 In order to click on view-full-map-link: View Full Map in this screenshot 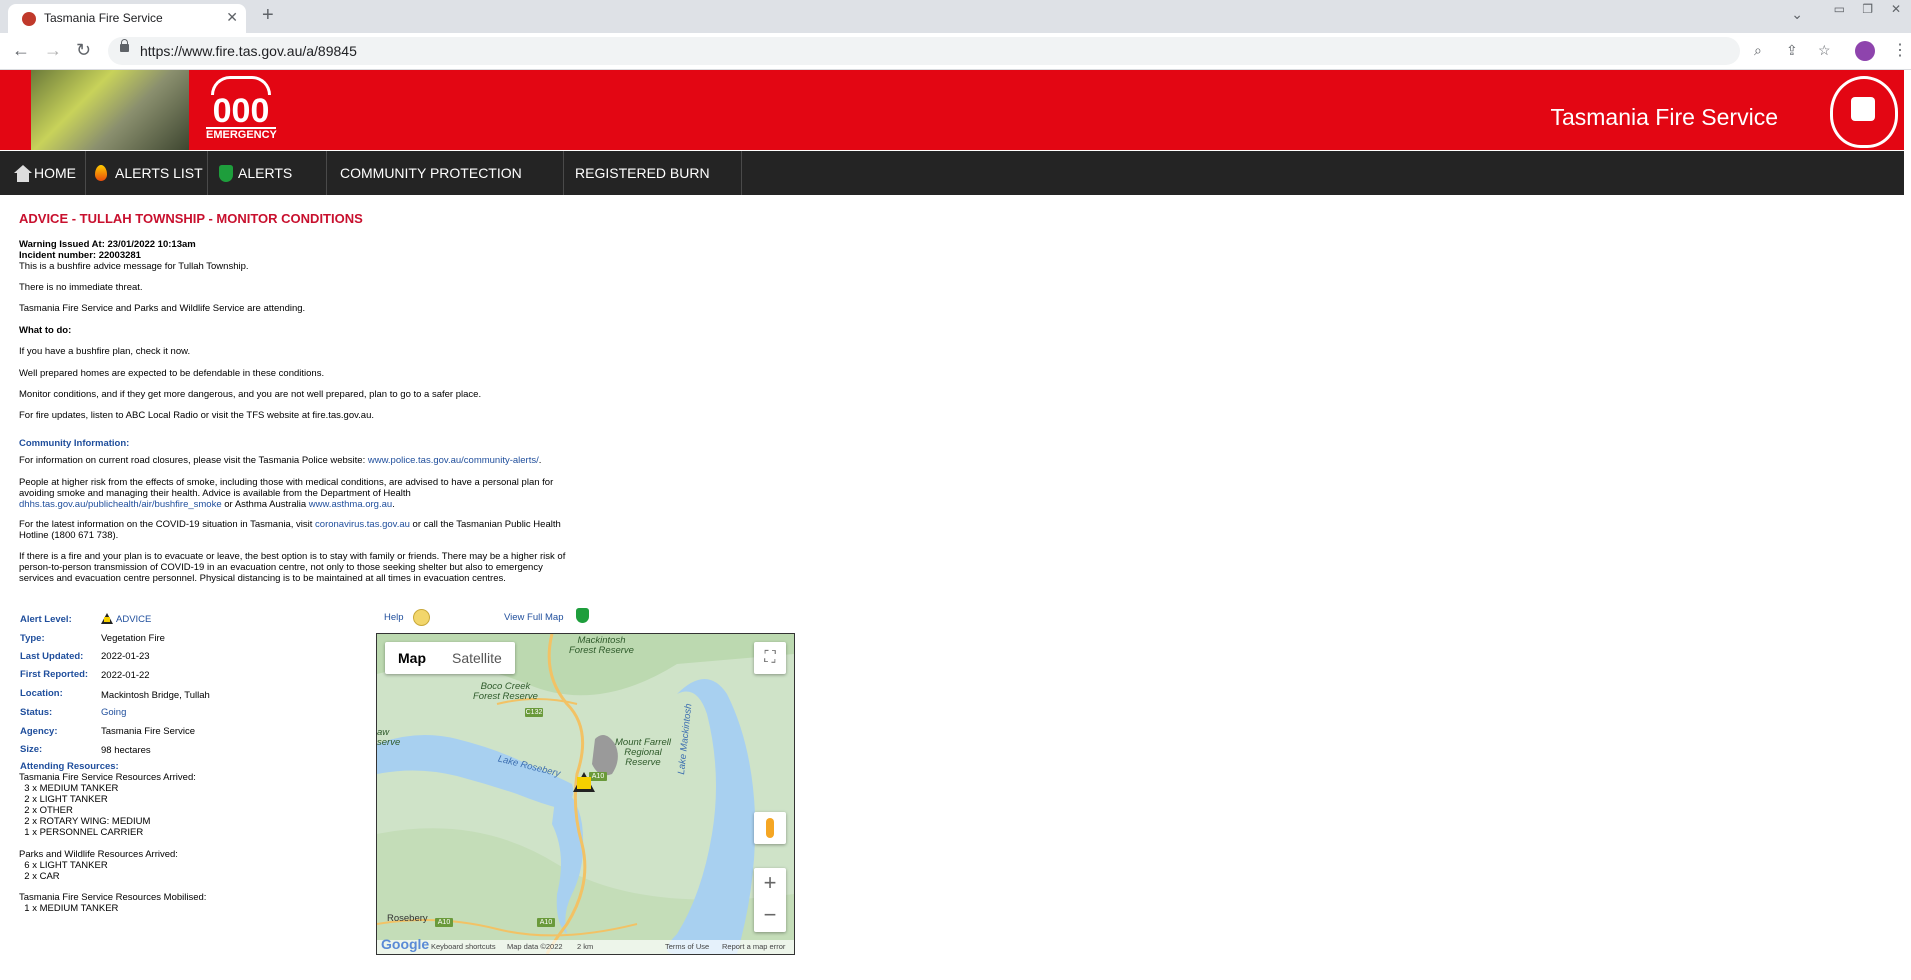, I will do `click(534, 617)`.